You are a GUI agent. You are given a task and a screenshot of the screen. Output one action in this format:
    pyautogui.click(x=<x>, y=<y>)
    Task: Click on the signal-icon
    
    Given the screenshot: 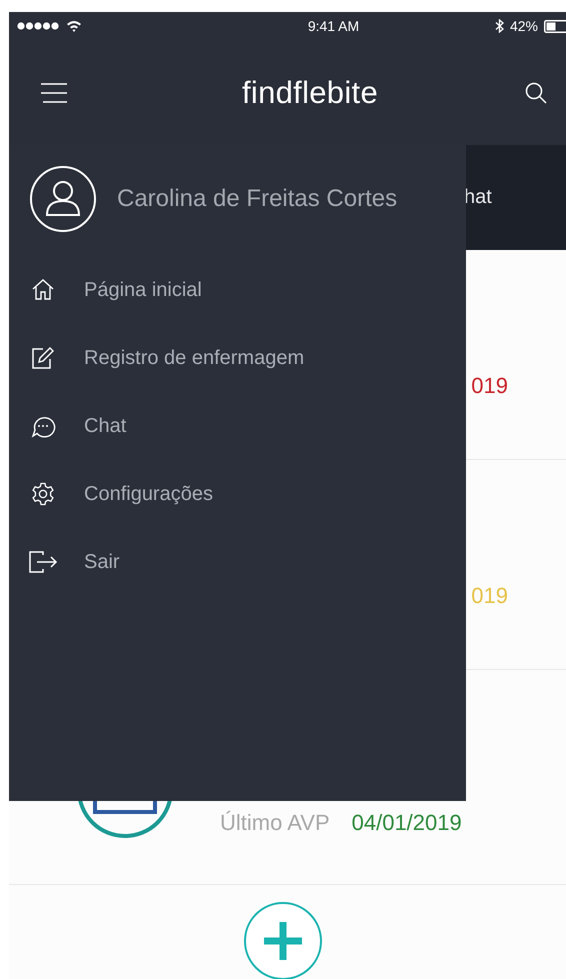 What is the action you would take?
    pyautogui.click(x=39, y=26)
    